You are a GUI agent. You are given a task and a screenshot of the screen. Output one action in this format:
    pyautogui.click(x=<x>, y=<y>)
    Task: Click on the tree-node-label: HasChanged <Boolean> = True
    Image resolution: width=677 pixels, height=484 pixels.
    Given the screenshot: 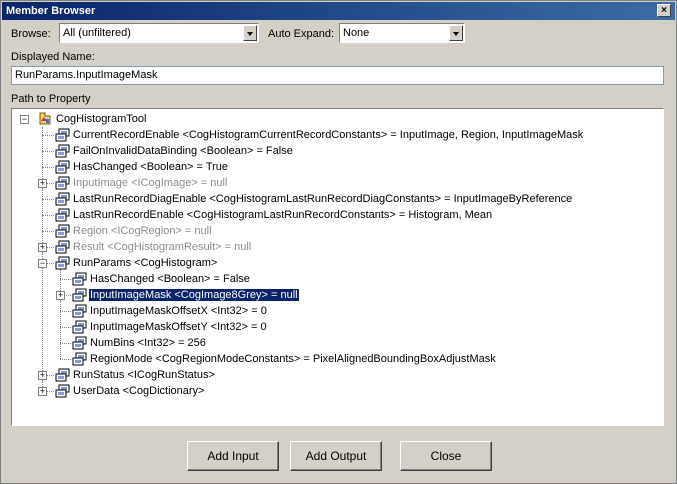 What is the action you would take?
    pyautogui.click(x=151, y=167)
    